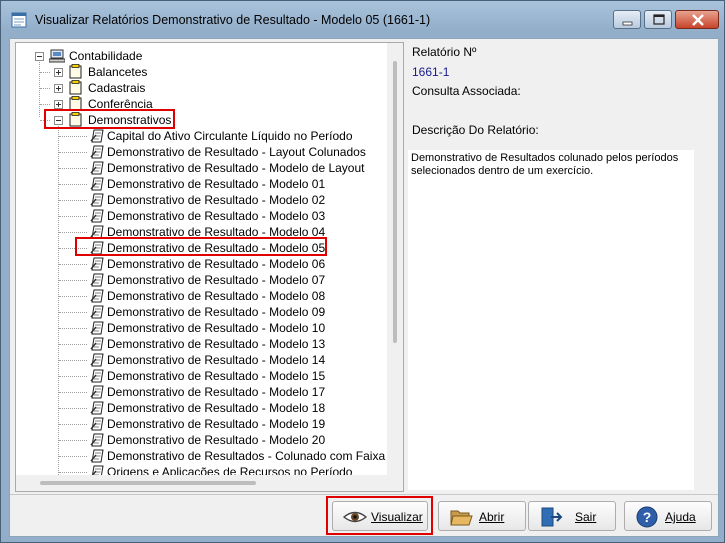  I want to click on tree-report-item: Demonstrativo de Resultado - Modelo 02, so click(201, 200).